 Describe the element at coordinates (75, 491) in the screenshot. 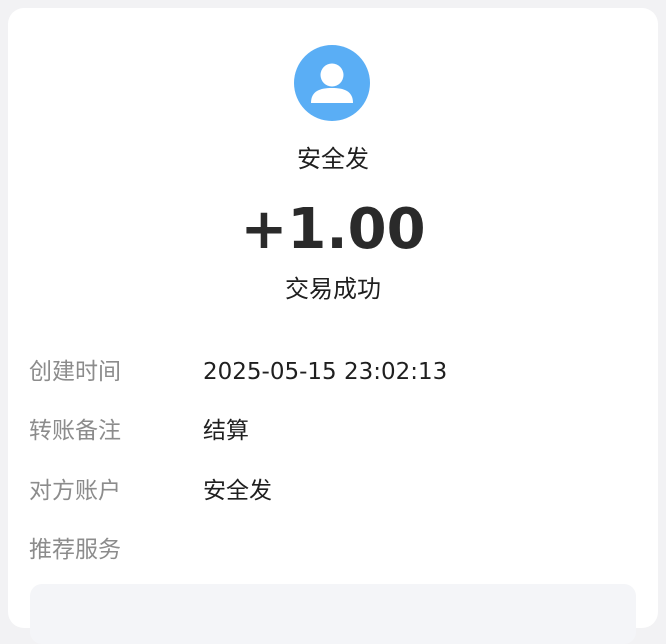

I see `detail-label: 对方账户` at that location.